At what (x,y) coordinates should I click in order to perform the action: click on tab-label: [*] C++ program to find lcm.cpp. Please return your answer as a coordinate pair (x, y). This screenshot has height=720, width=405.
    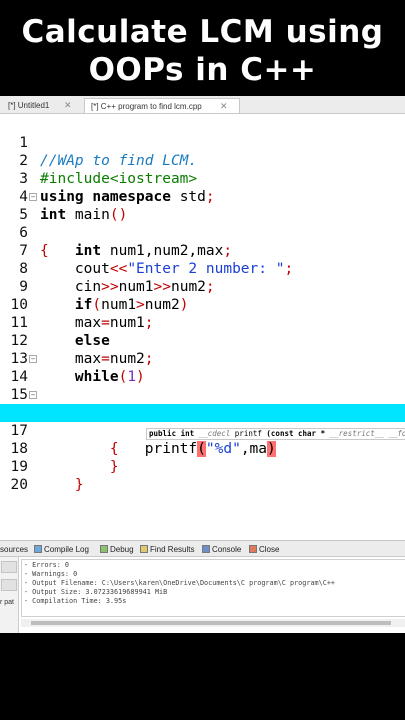
    Looking at the image, I should click on (146, 106).